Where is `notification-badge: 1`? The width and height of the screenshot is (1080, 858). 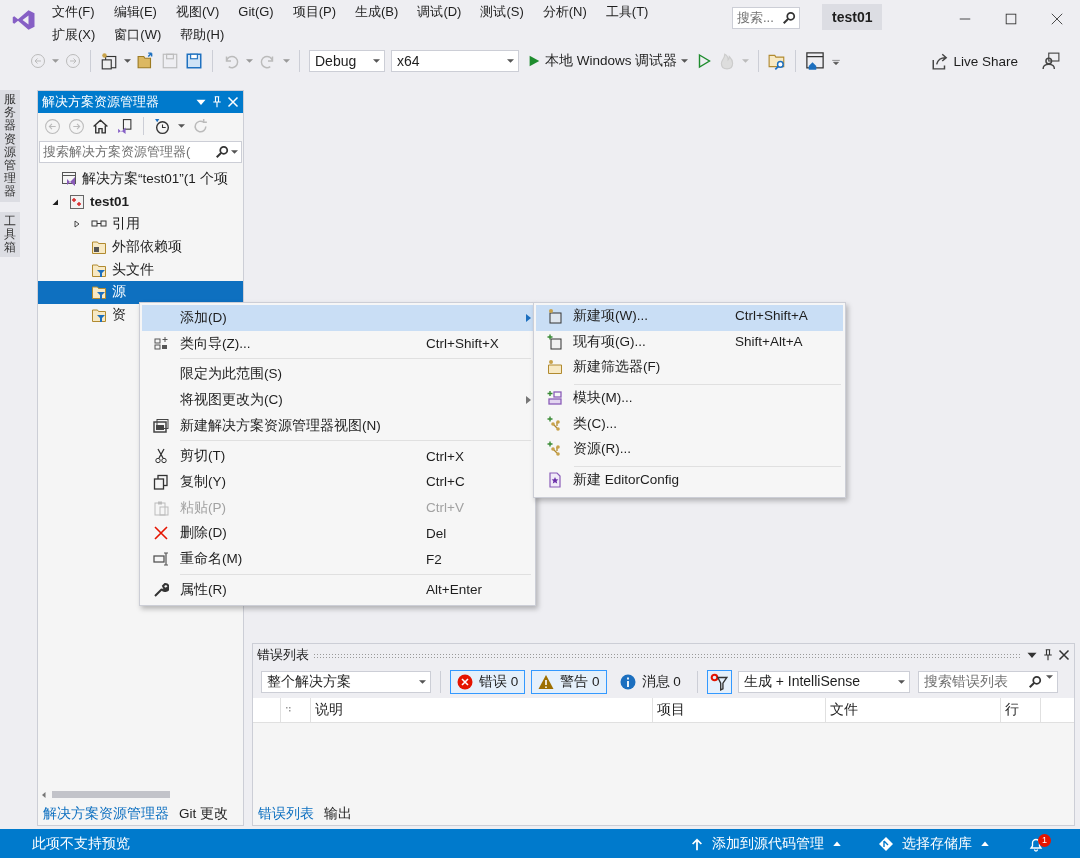 notification-badge: 1 is located at coordinates (1044, 840).